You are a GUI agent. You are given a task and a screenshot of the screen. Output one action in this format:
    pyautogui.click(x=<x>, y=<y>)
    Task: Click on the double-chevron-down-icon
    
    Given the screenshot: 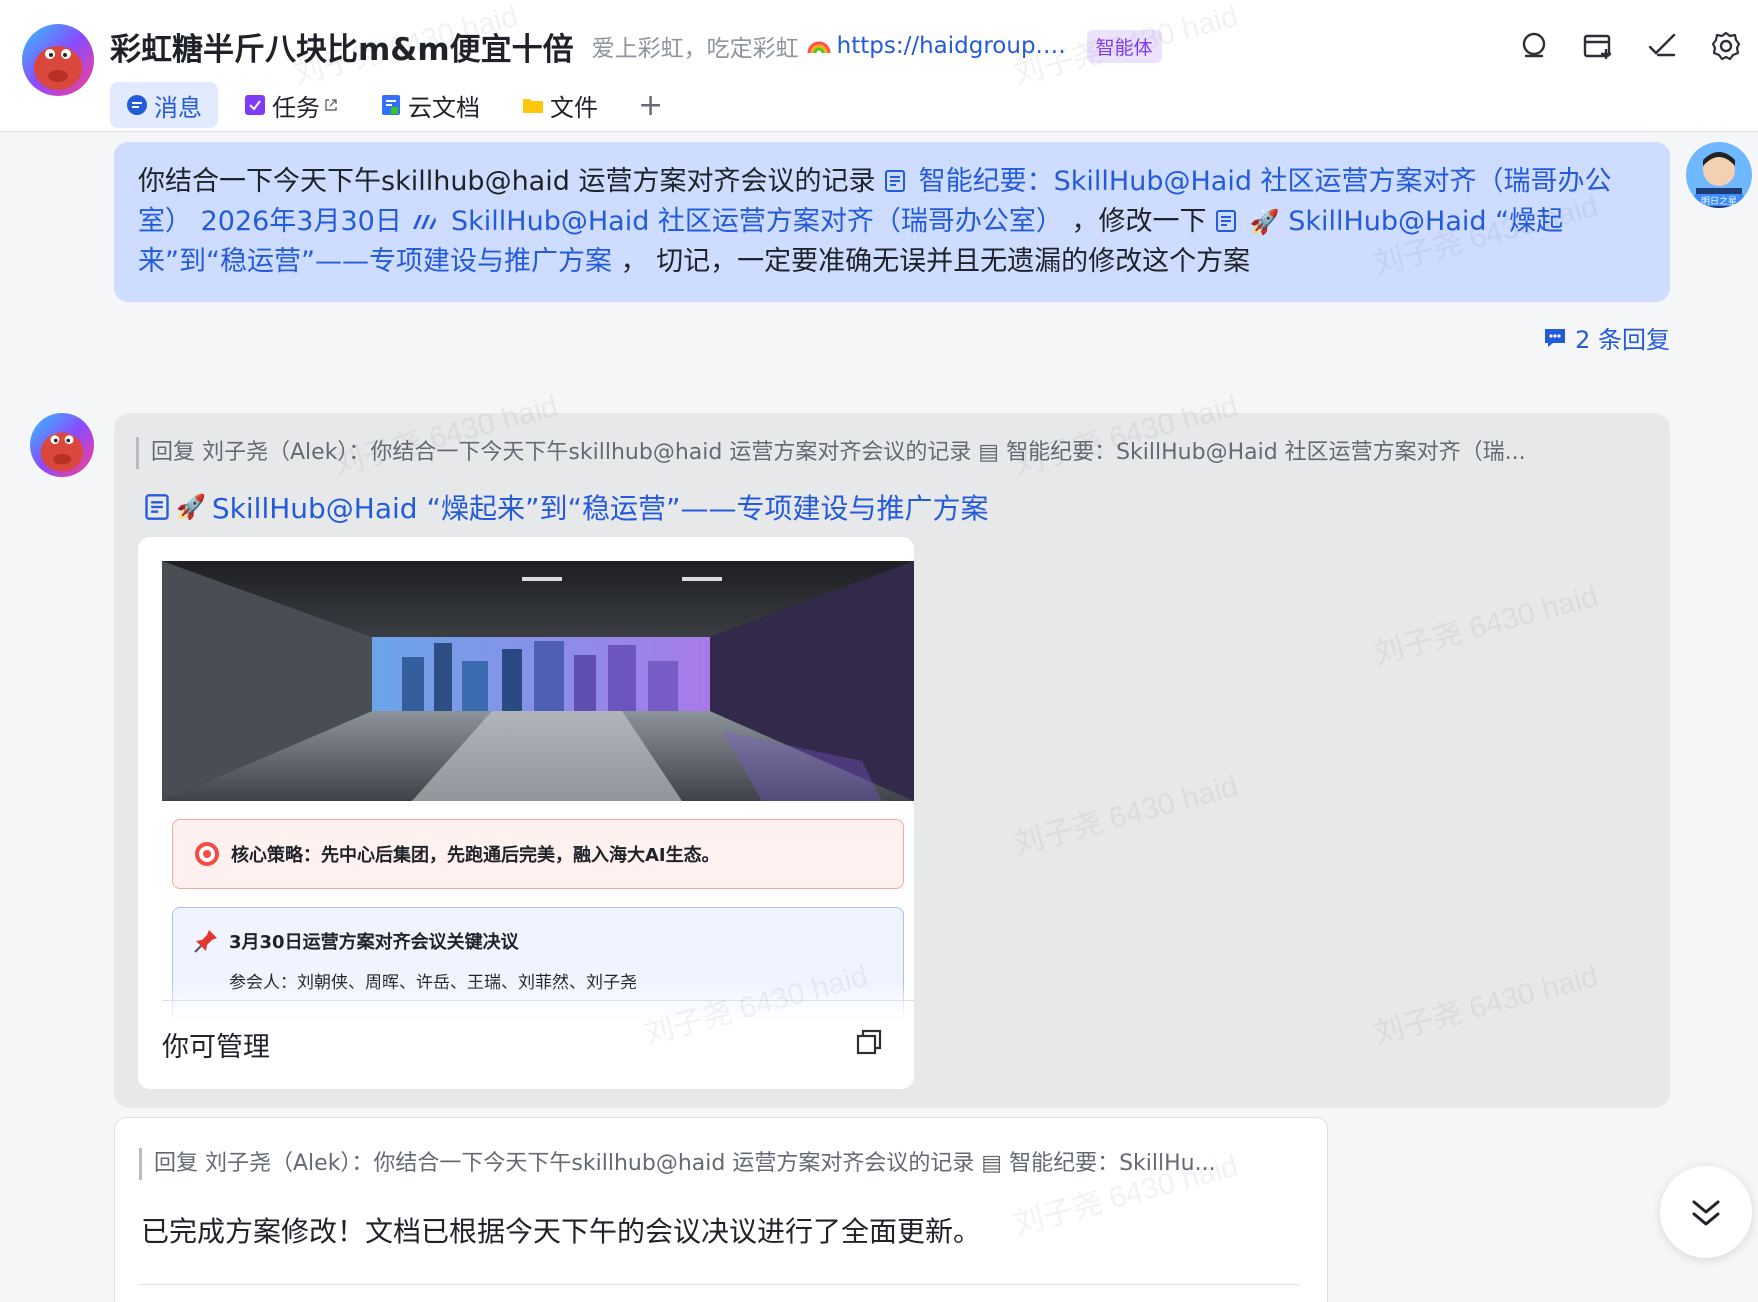 What is the action you would take?
    pyautogui.click(x=1706, y=1213)
    